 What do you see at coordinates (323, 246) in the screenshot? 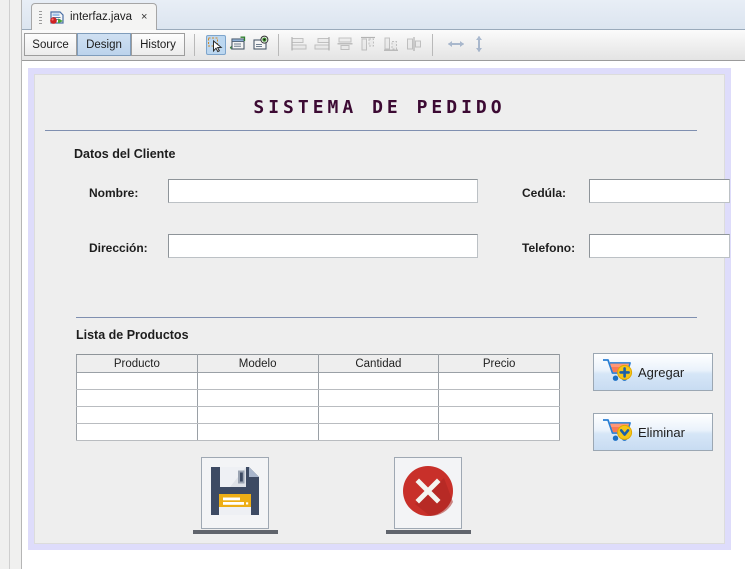
I see `direccion-input` at bounding box center [323, 246].